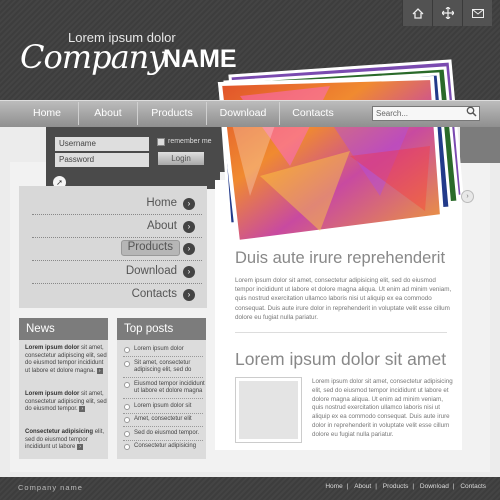 This screenshot has height=500, width=500. I want to click on article-heading: Duis aute irure reprehenderit, so click(340, 258).